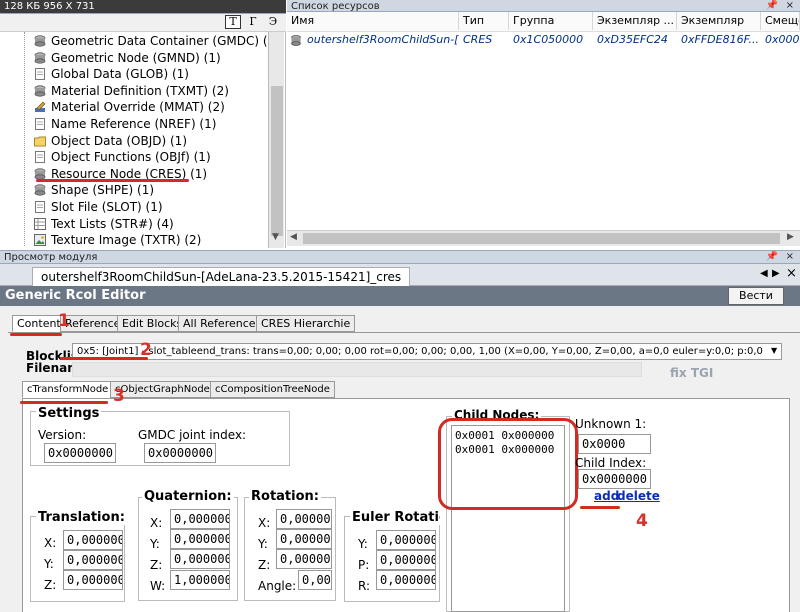  Describe the element at coordinates (103, 190) in the screenshot. I see `tree-item-label: Shape (SHPE) (1)` at that location.